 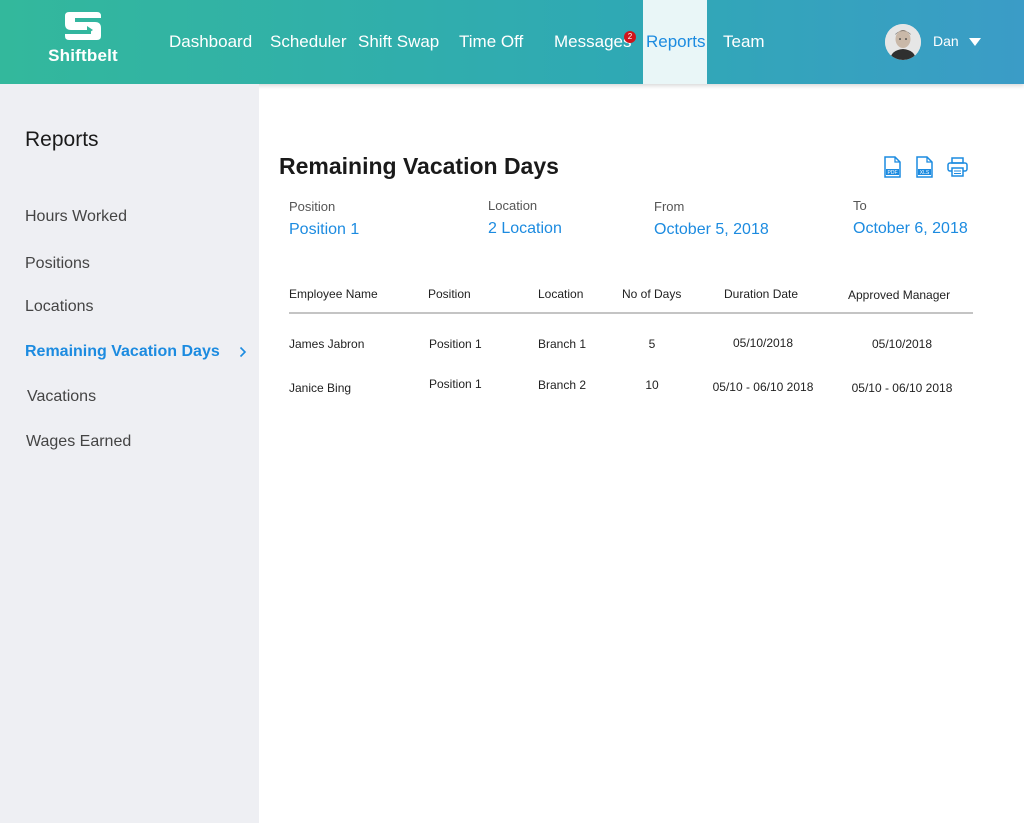 I want to click on xls-icon: XLS, so click(x=924, y=167).